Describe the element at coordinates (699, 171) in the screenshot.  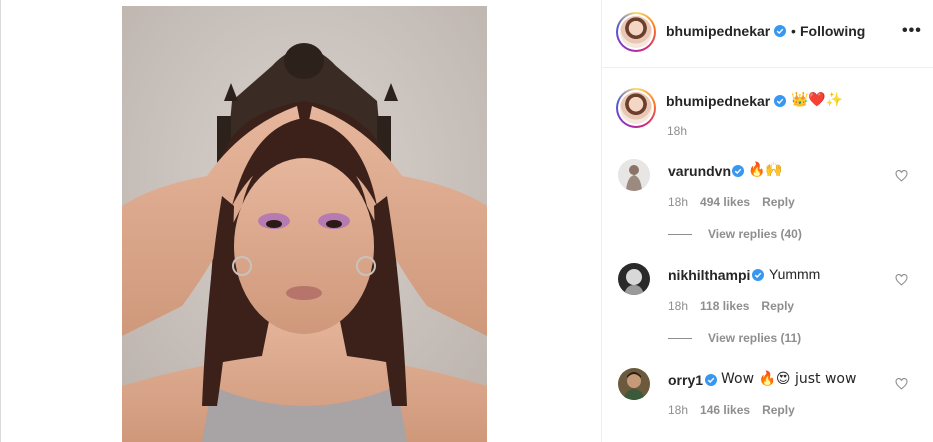
I see `comment-username: varundvn` at that location.